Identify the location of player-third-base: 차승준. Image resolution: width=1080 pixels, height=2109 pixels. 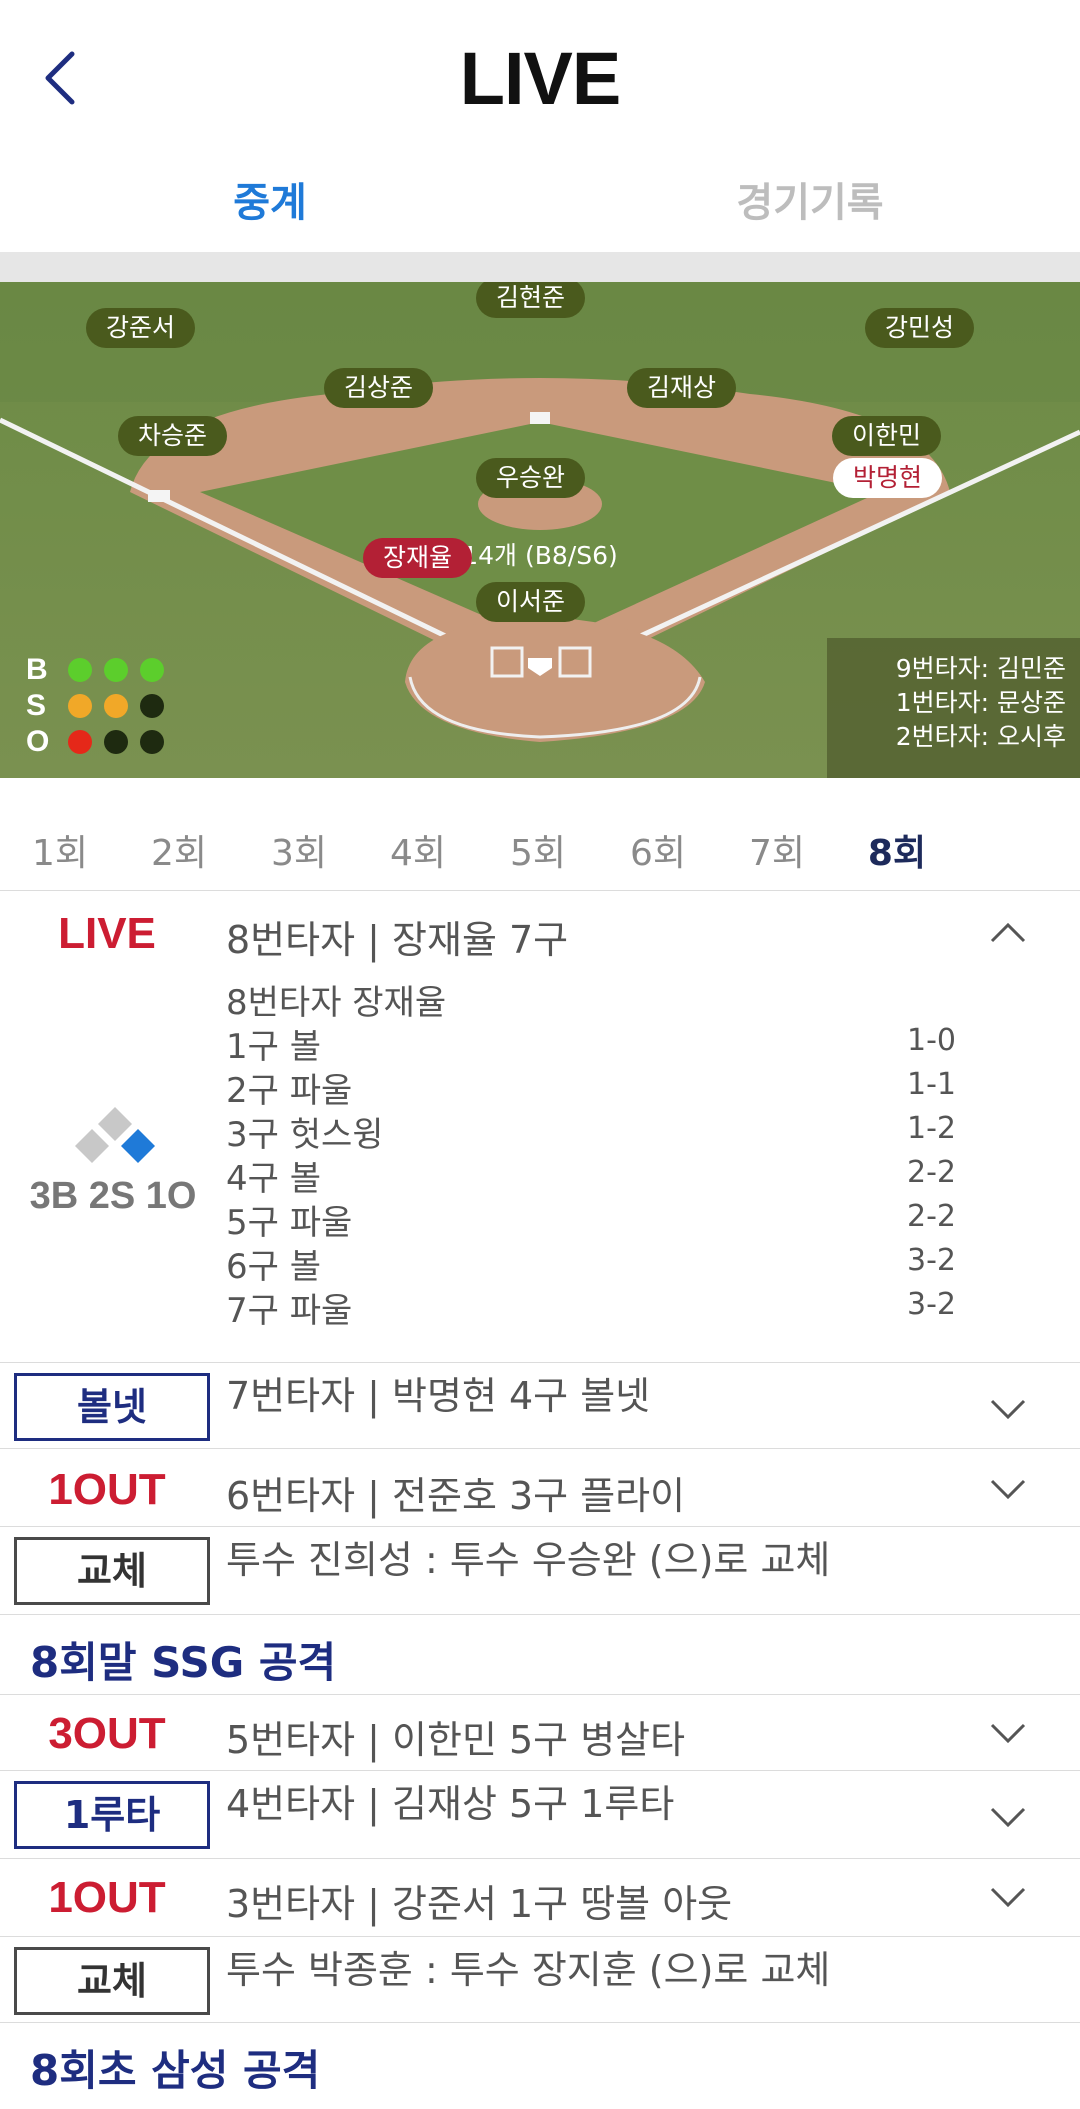
(173, 436).